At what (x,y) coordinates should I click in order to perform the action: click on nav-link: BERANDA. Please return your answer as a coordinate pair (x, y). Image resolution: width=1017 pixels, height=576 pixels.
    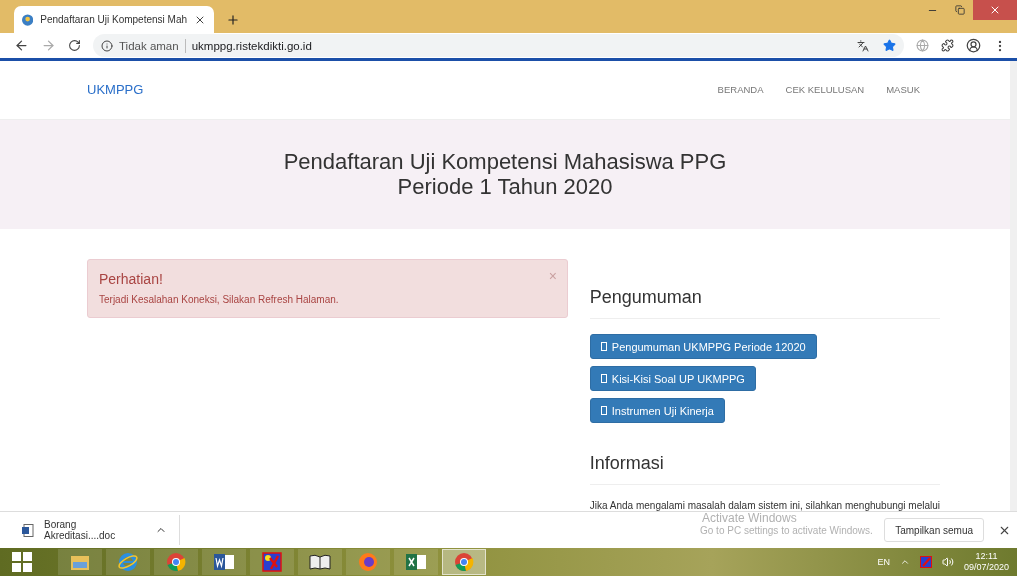
    Looking at the image, I should click on (740, 90).